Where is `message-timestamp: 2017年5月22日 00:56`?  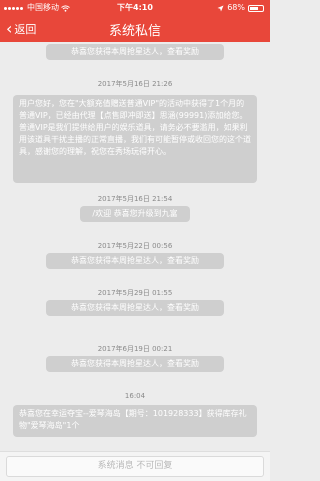 message-timestamp: 2017年5月22日 00:56 is located at coordinates (135, 246).